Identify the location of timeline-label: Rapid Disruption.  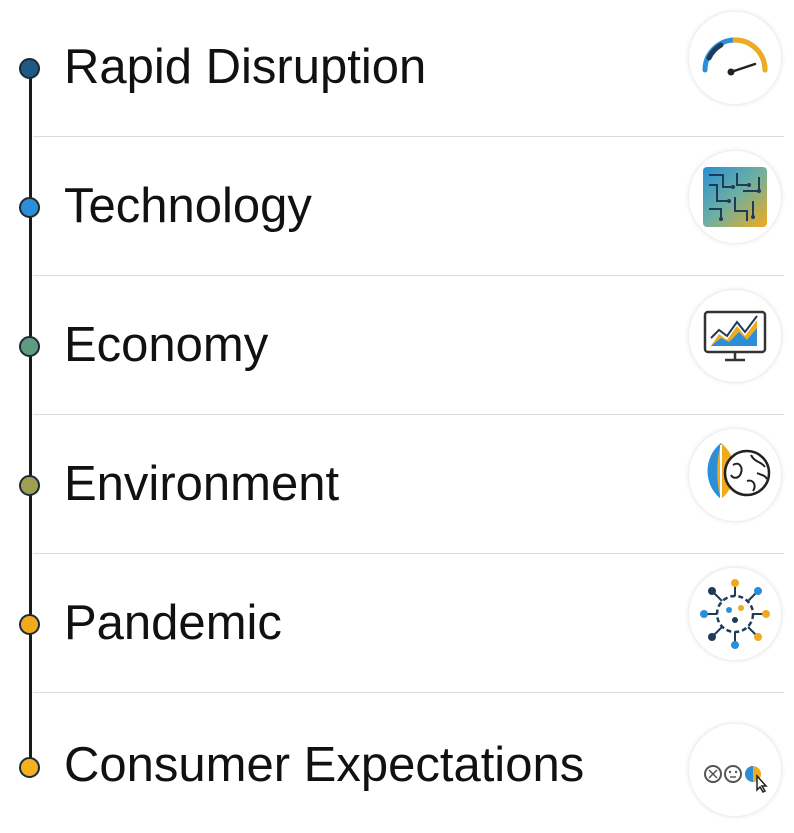
(245, 67).